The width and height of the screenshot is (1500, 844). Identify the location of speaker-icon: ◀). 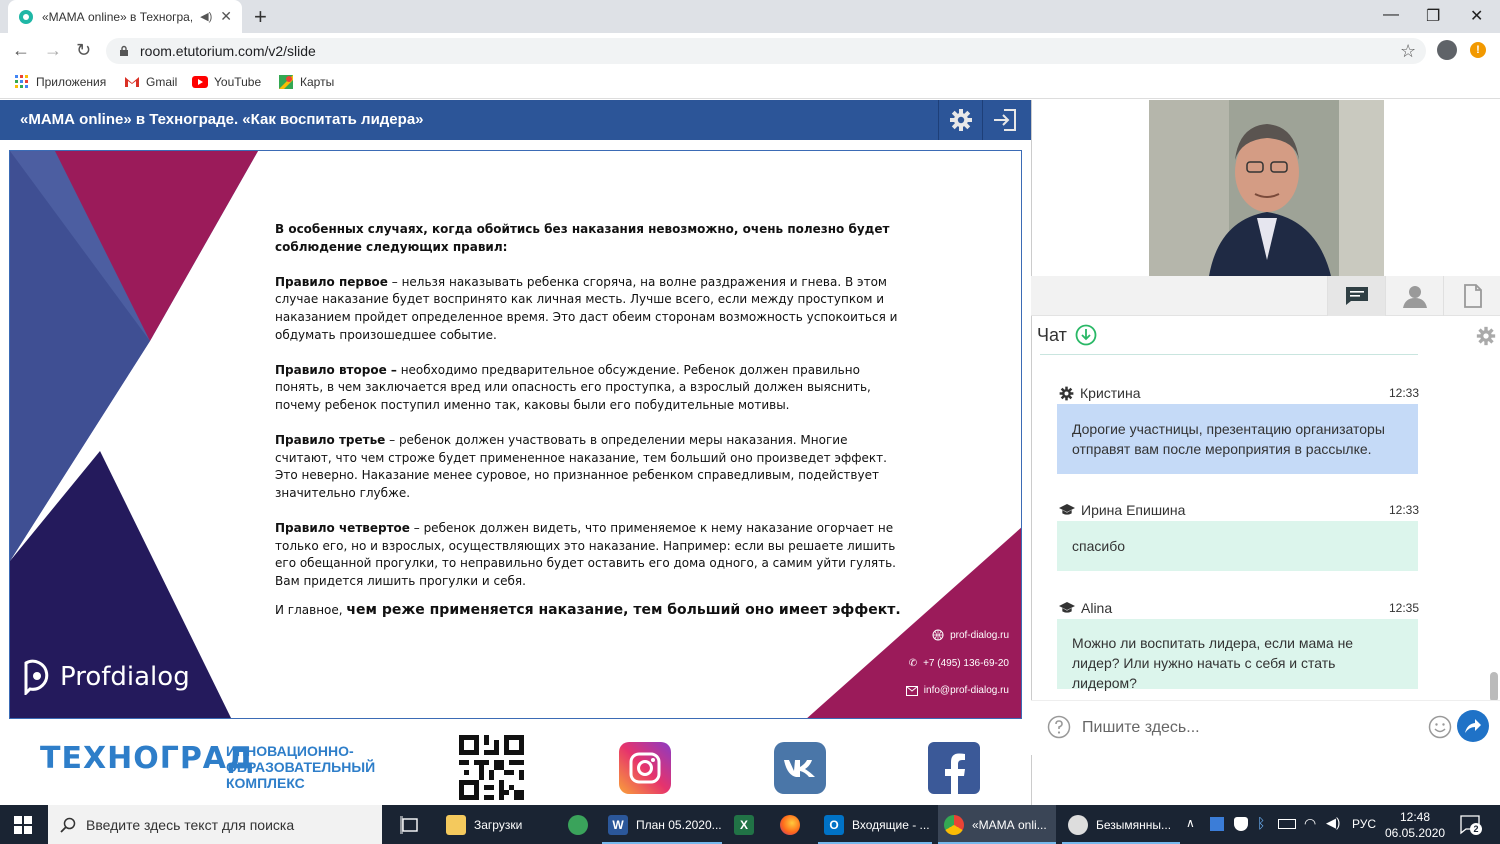
(206, 16).